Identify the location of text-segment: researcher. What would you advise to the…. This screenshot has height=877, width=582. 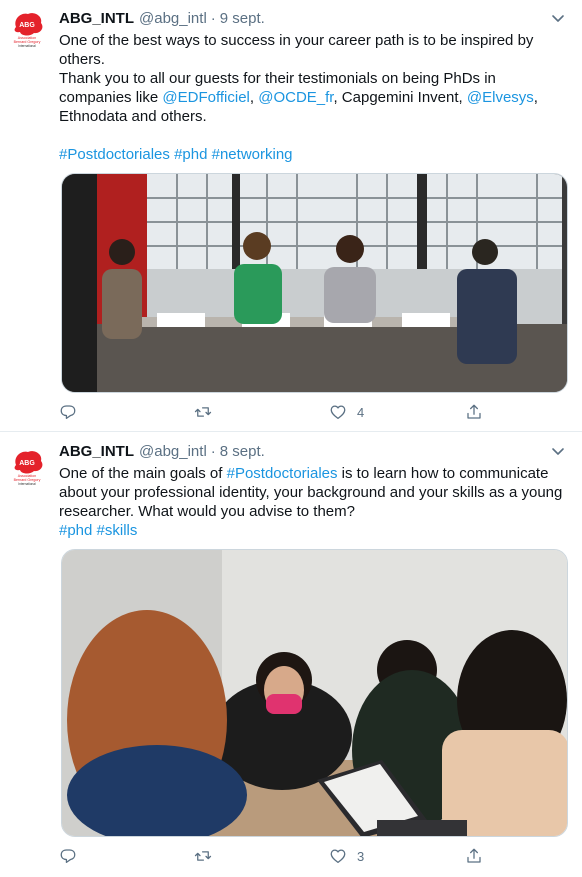
(207, 511).